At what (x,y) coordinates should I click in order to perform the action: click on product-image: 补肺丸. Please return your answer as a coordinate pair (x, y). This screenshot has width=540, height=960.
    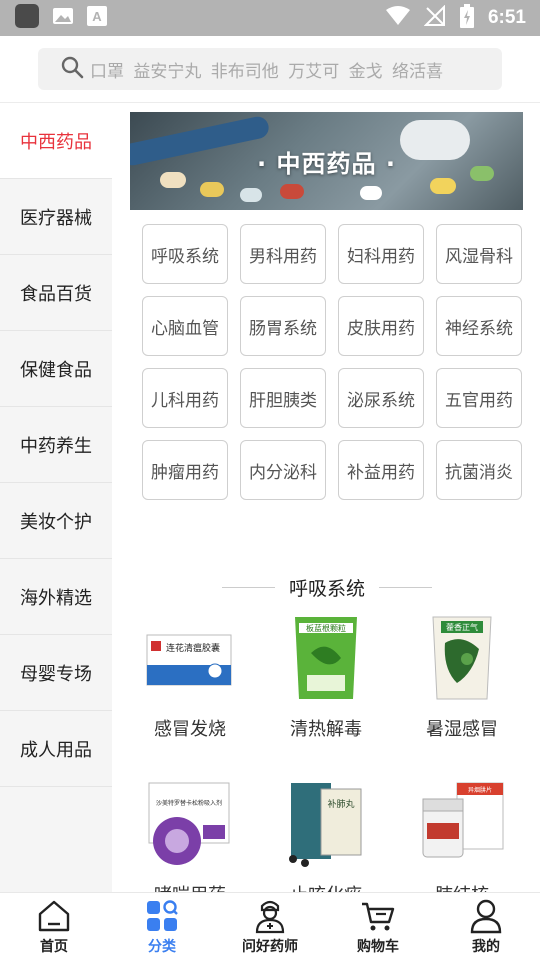
    Looking at the image, I should click on (326, 824).